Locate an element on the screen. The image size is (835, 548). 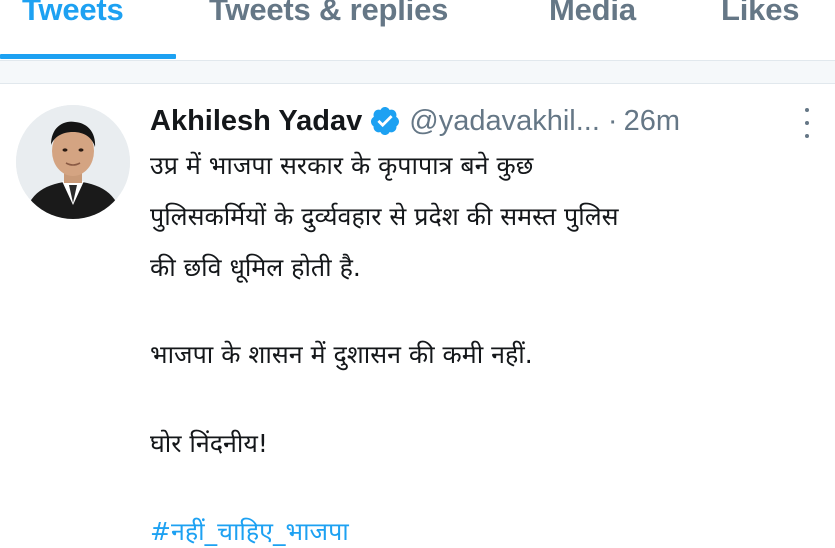
timeline-separator is located at coordinates (417, 72).